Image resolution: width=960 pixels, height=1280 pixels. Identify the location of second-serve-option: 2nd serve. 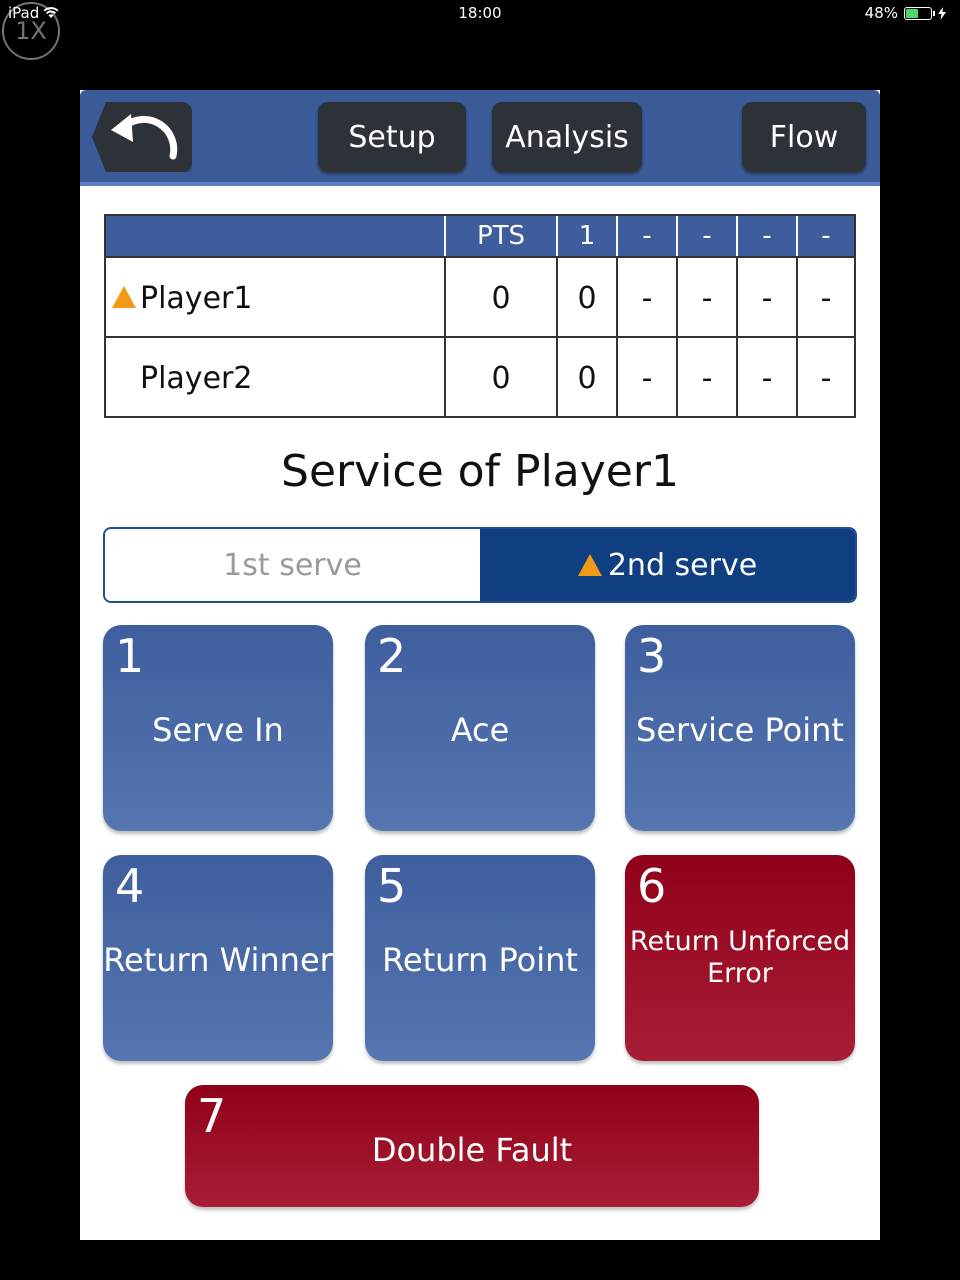
(667, 565).